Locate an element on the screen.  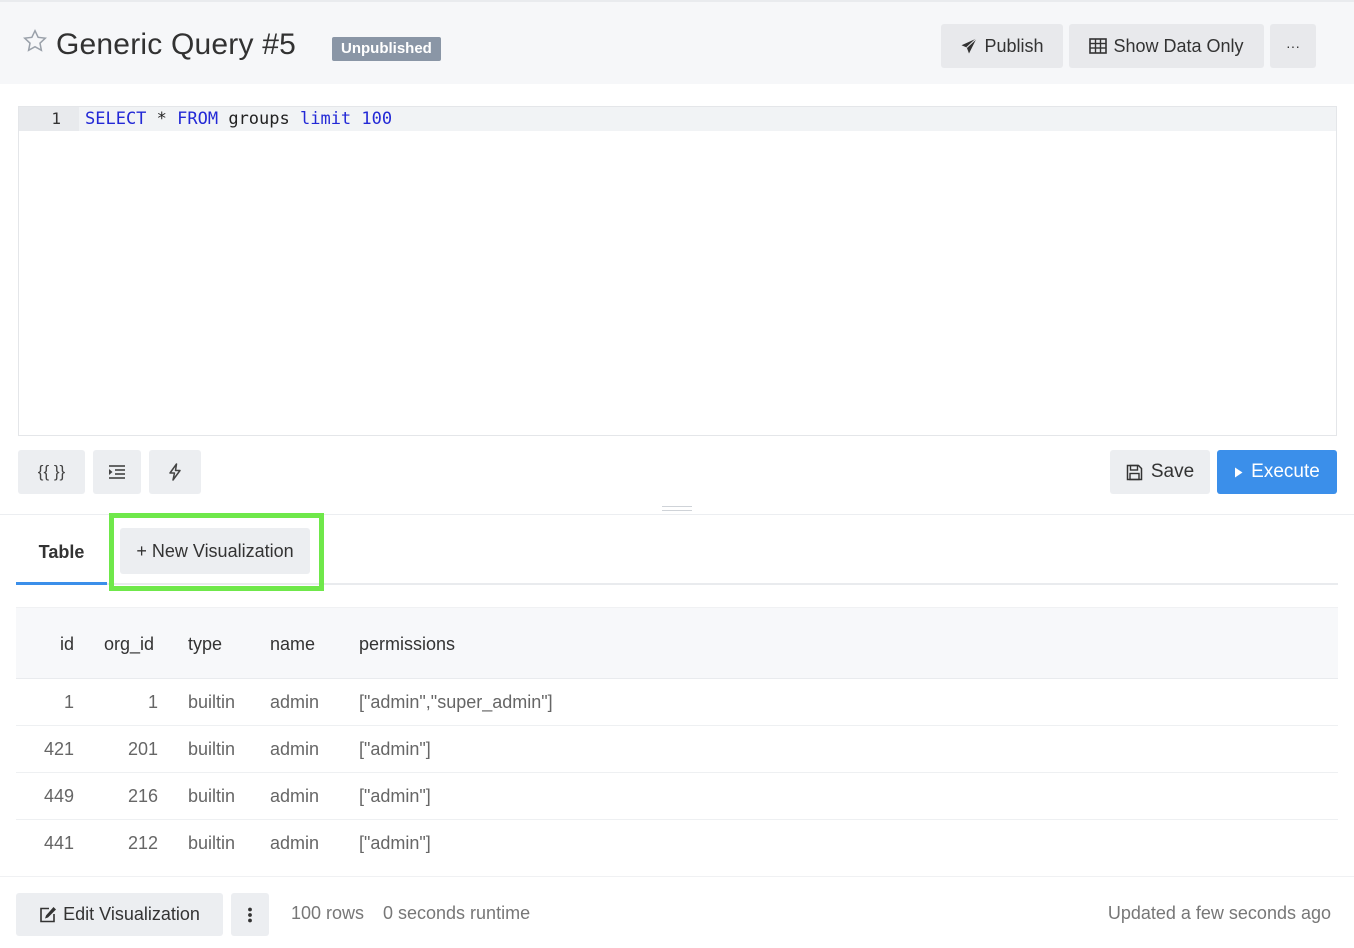
visualization-menu-button is located at coordinates (250, 914).